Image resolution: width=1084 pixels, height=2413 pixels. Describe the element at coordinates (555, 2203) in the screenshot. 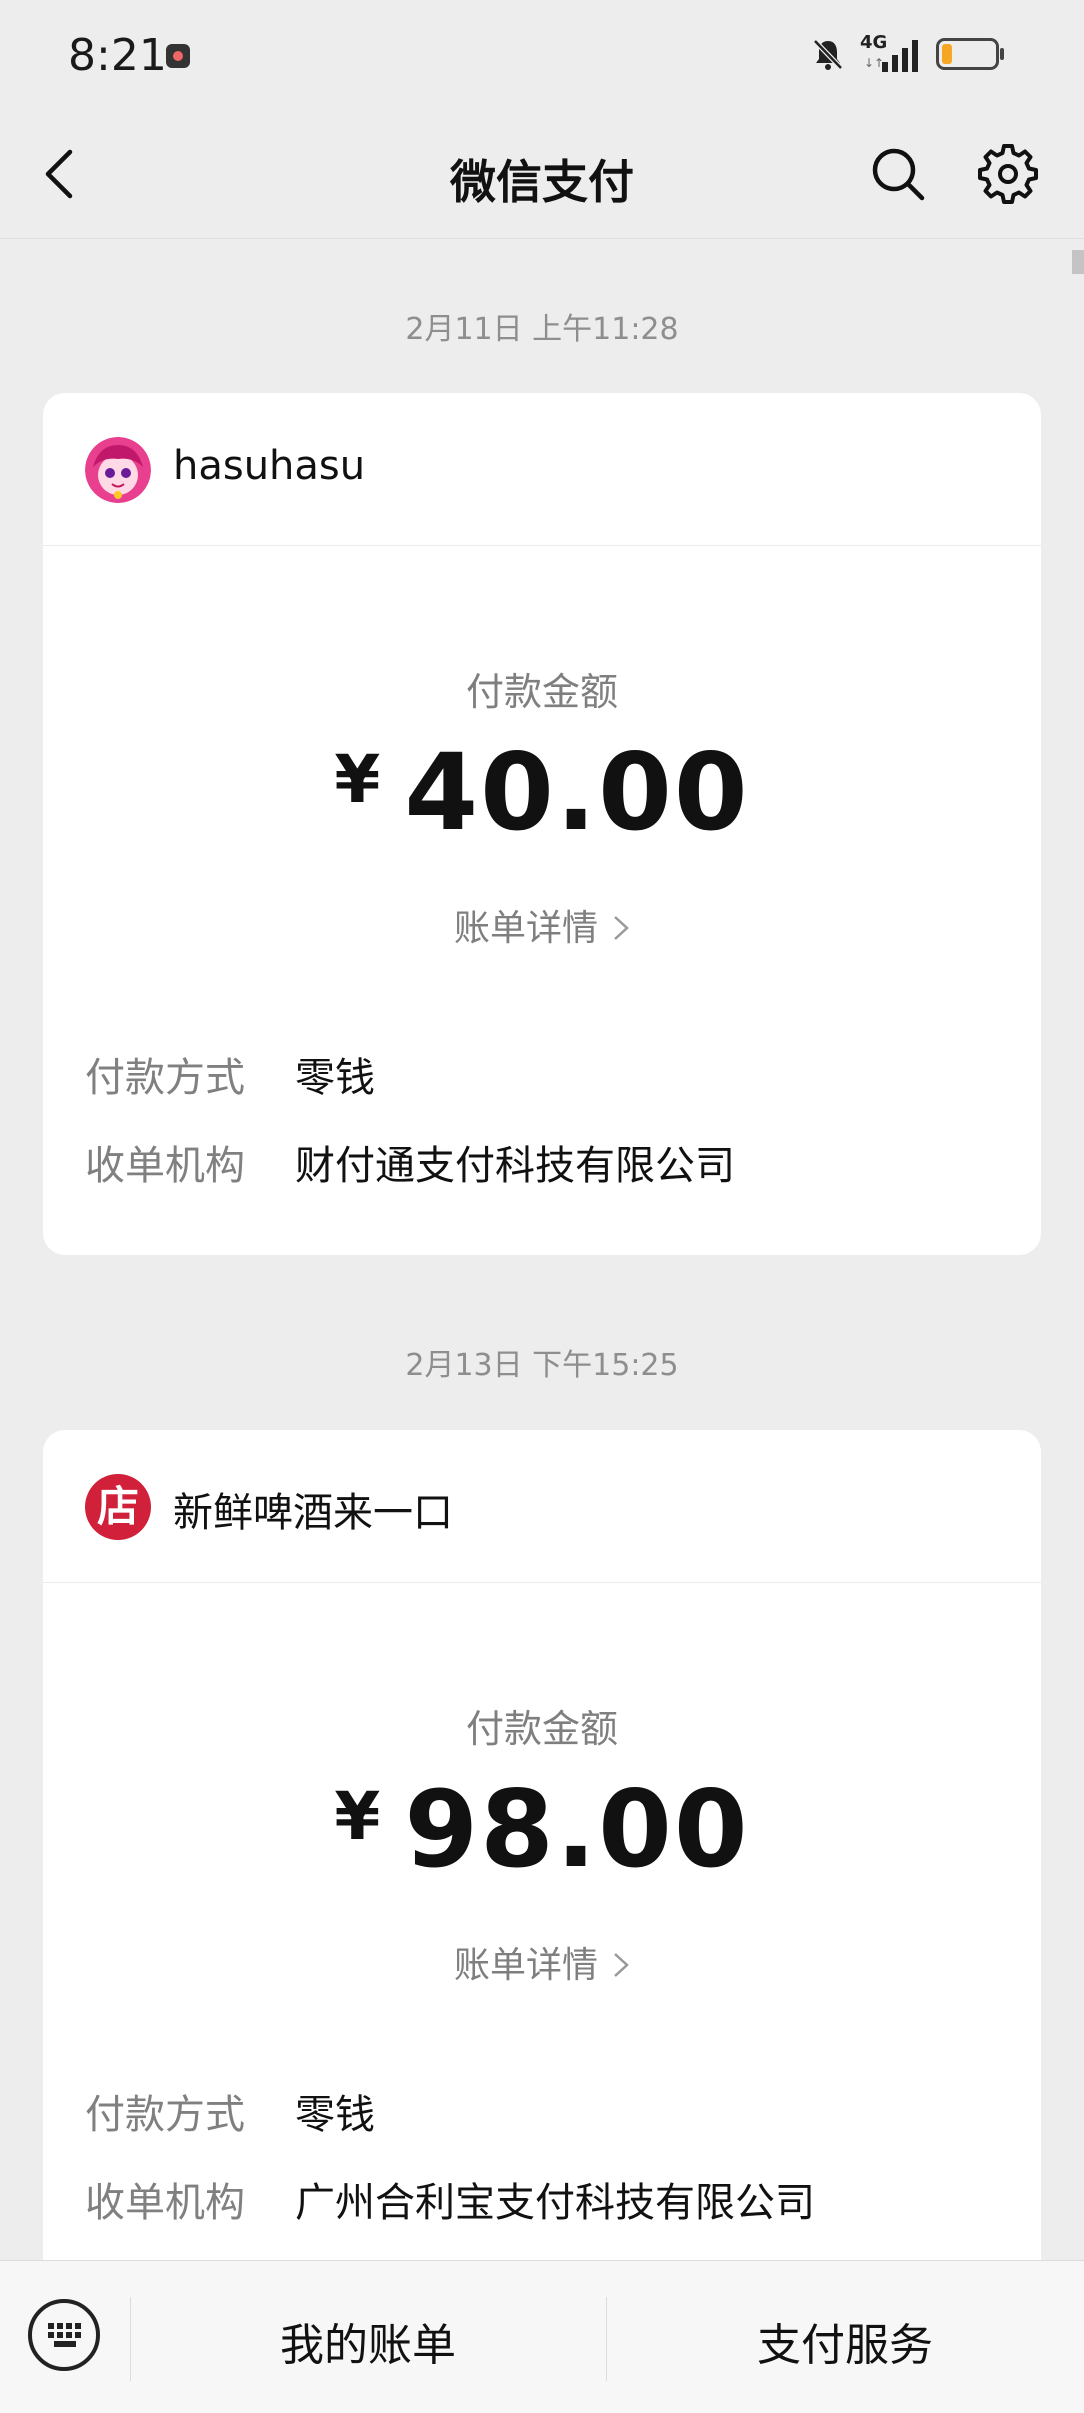

I see `acquirer-value: 广州合利宝支付科技有限公司` at that location.